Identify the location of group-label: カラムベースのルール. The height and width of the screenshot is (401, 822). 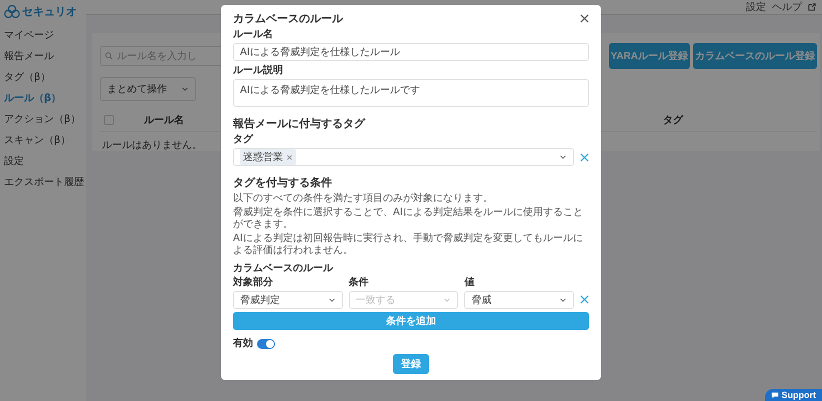
(283, 269).